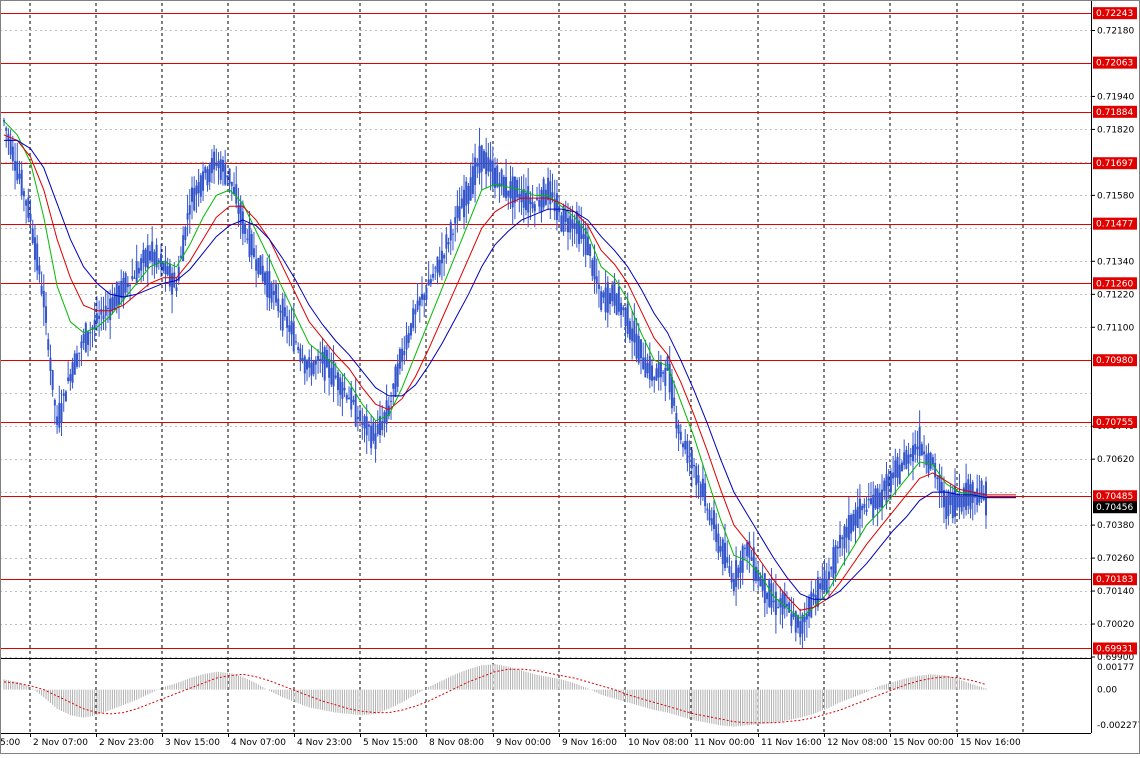 The height and width of the screenshot is (758, 1140). Describe the element at coordinates (1114, 508) in the screenshot. I see `current-price-text: 0.70456` at that location.